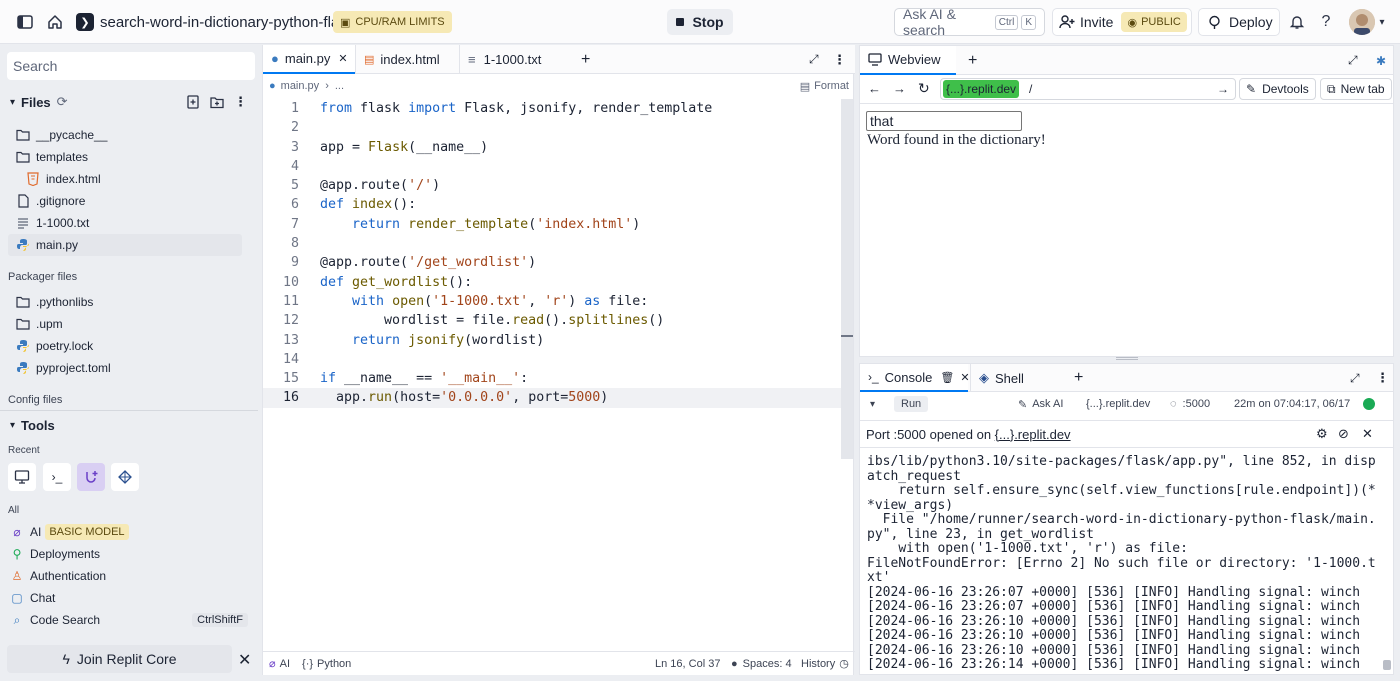 The image size is (1400, 681). Describe the element at coordinates (552, 282) in the screenshot. I see `code-line: 10 def get_wordlist():` at that location.